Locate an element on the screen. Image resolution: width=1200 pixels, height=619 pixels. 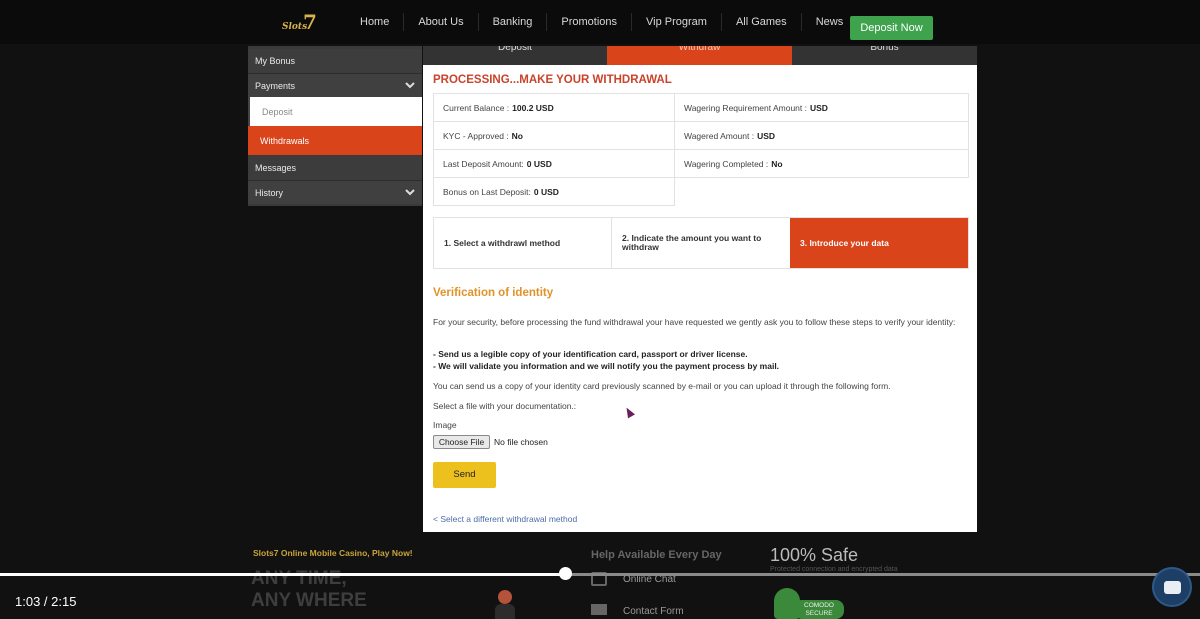
wagering-requirement-cell: Wagering Requirement Amount : USD is located at coordinates (821, 107).